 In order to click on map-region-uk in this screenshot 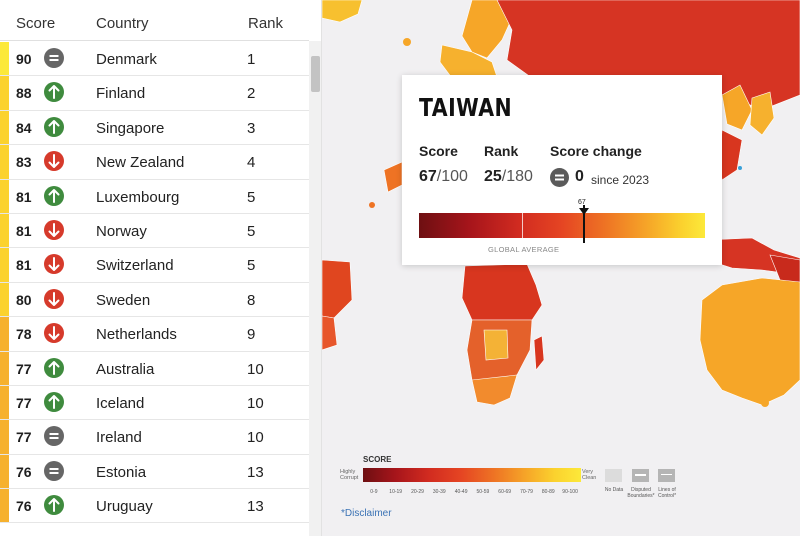, I will do `click(342, 11)`.